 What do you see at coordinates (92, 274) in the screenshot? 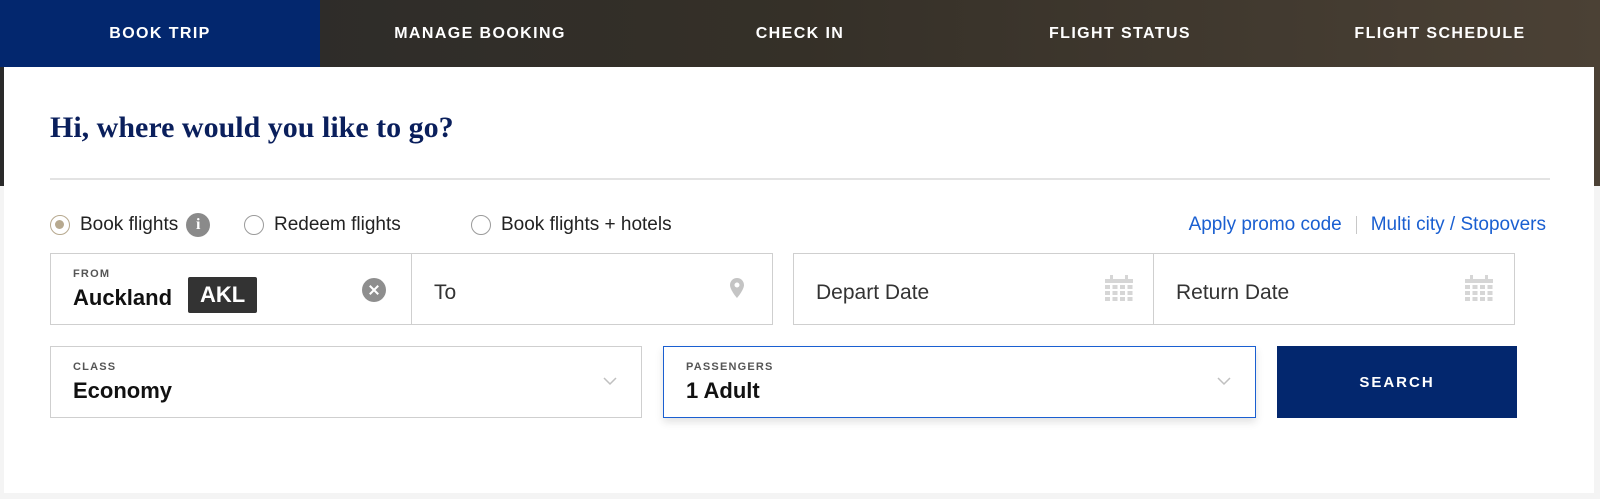
I see `from-label: FROM` at bounding box center [92, 274].